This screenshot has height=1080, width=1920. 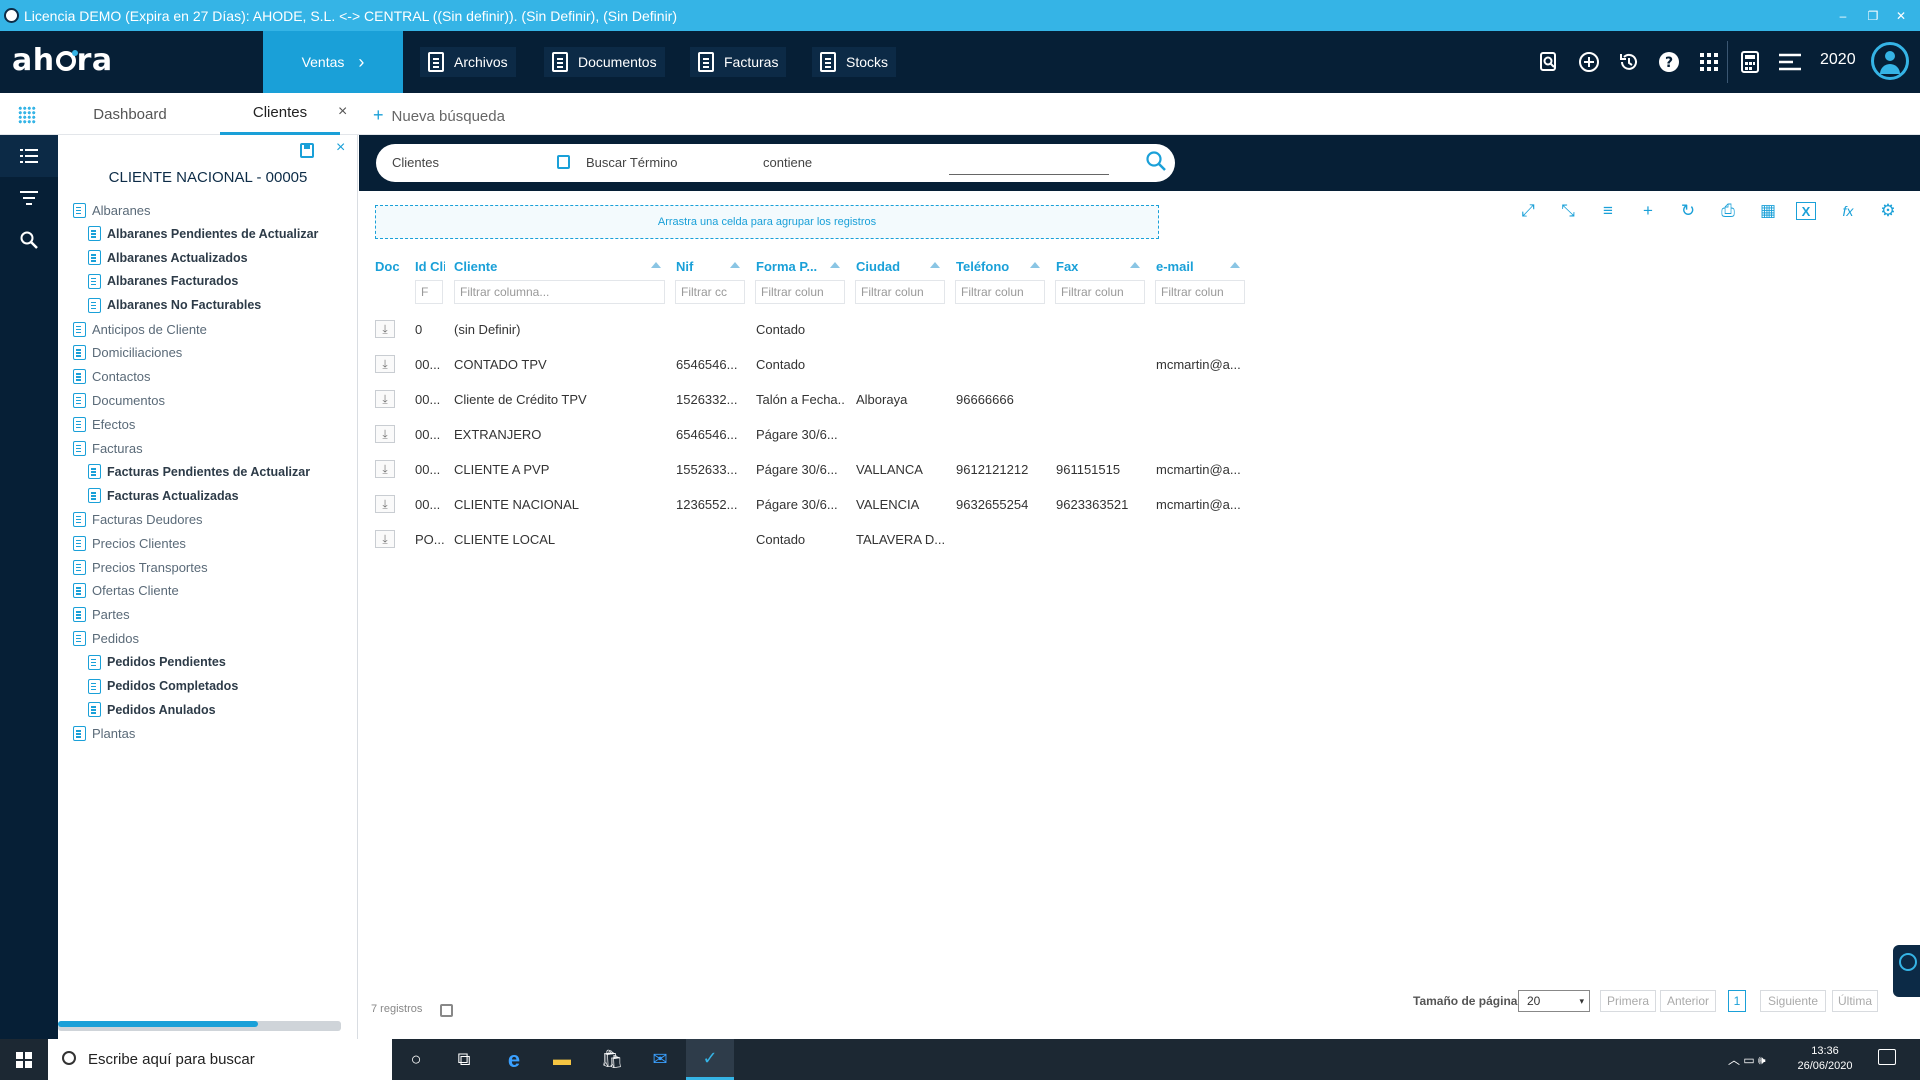 What do you see at coordinates (415, 162) in the screenshot?
I see `search-entity: Clientes` at bounding box center [415, 162].